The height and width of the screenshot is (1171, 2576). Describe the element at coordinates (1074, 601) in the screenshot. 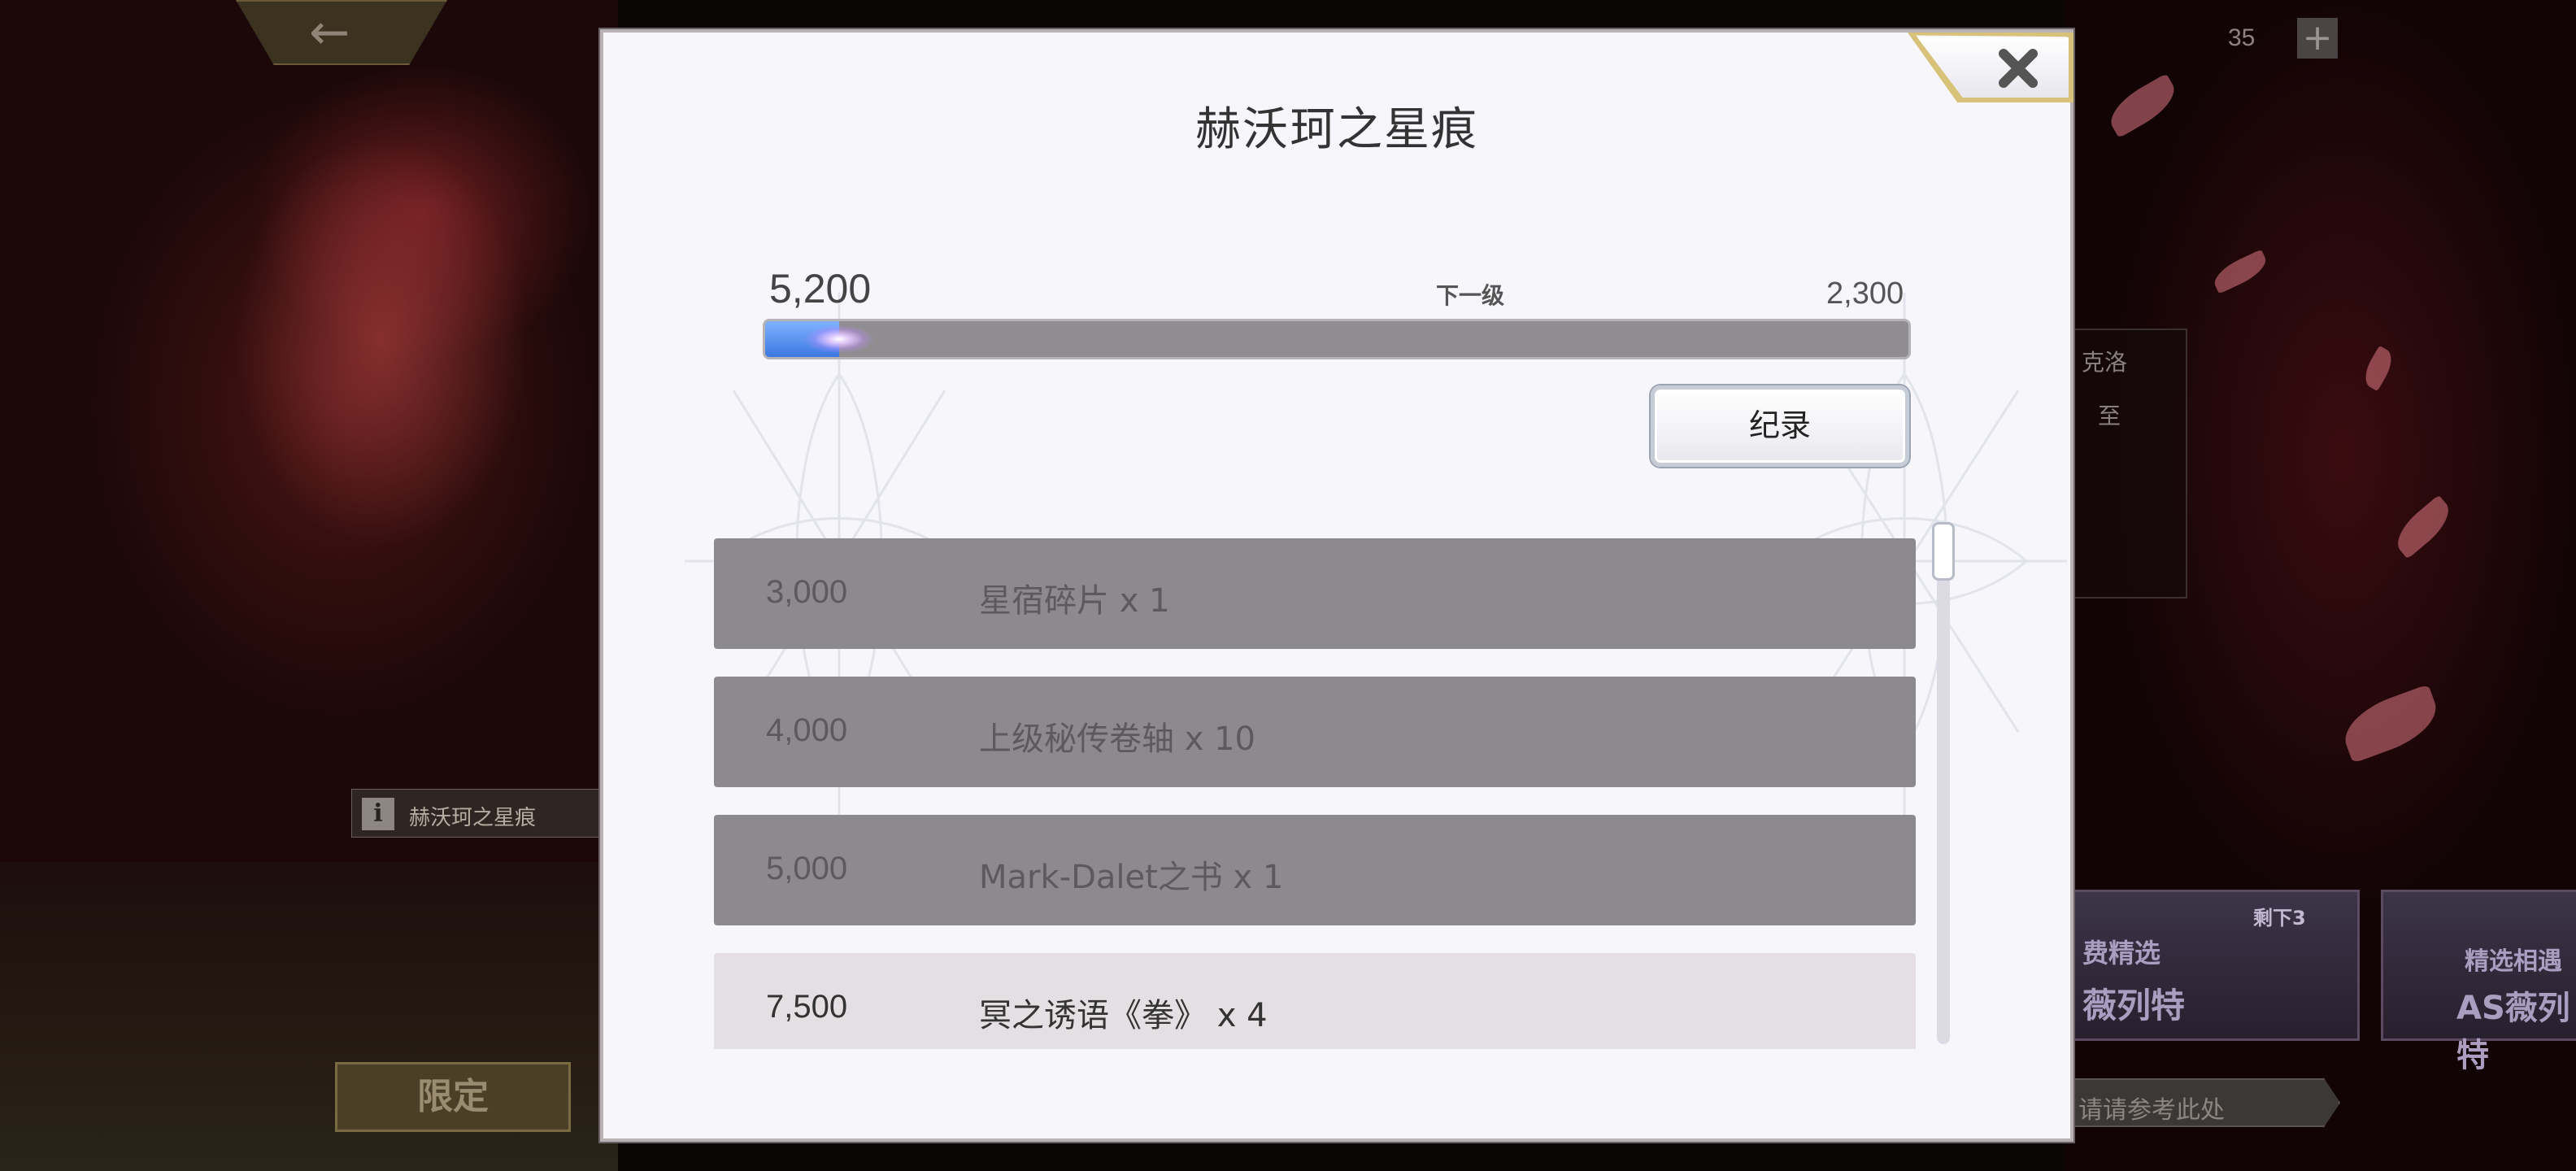

I see `reward-name: 星宿碎片 x 1` at that location.